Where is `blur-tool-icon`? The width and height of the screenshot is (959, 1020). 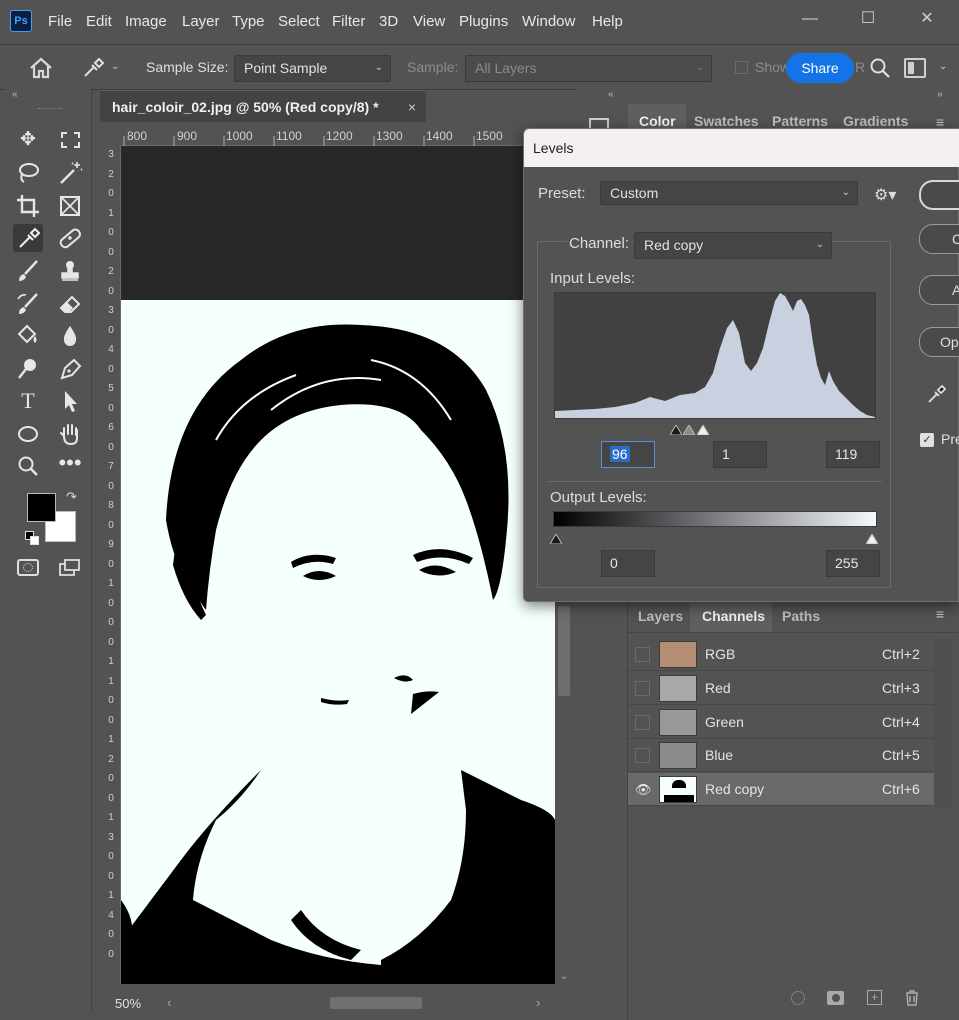 blur-tool-icon is located at coordinates (70, 336).